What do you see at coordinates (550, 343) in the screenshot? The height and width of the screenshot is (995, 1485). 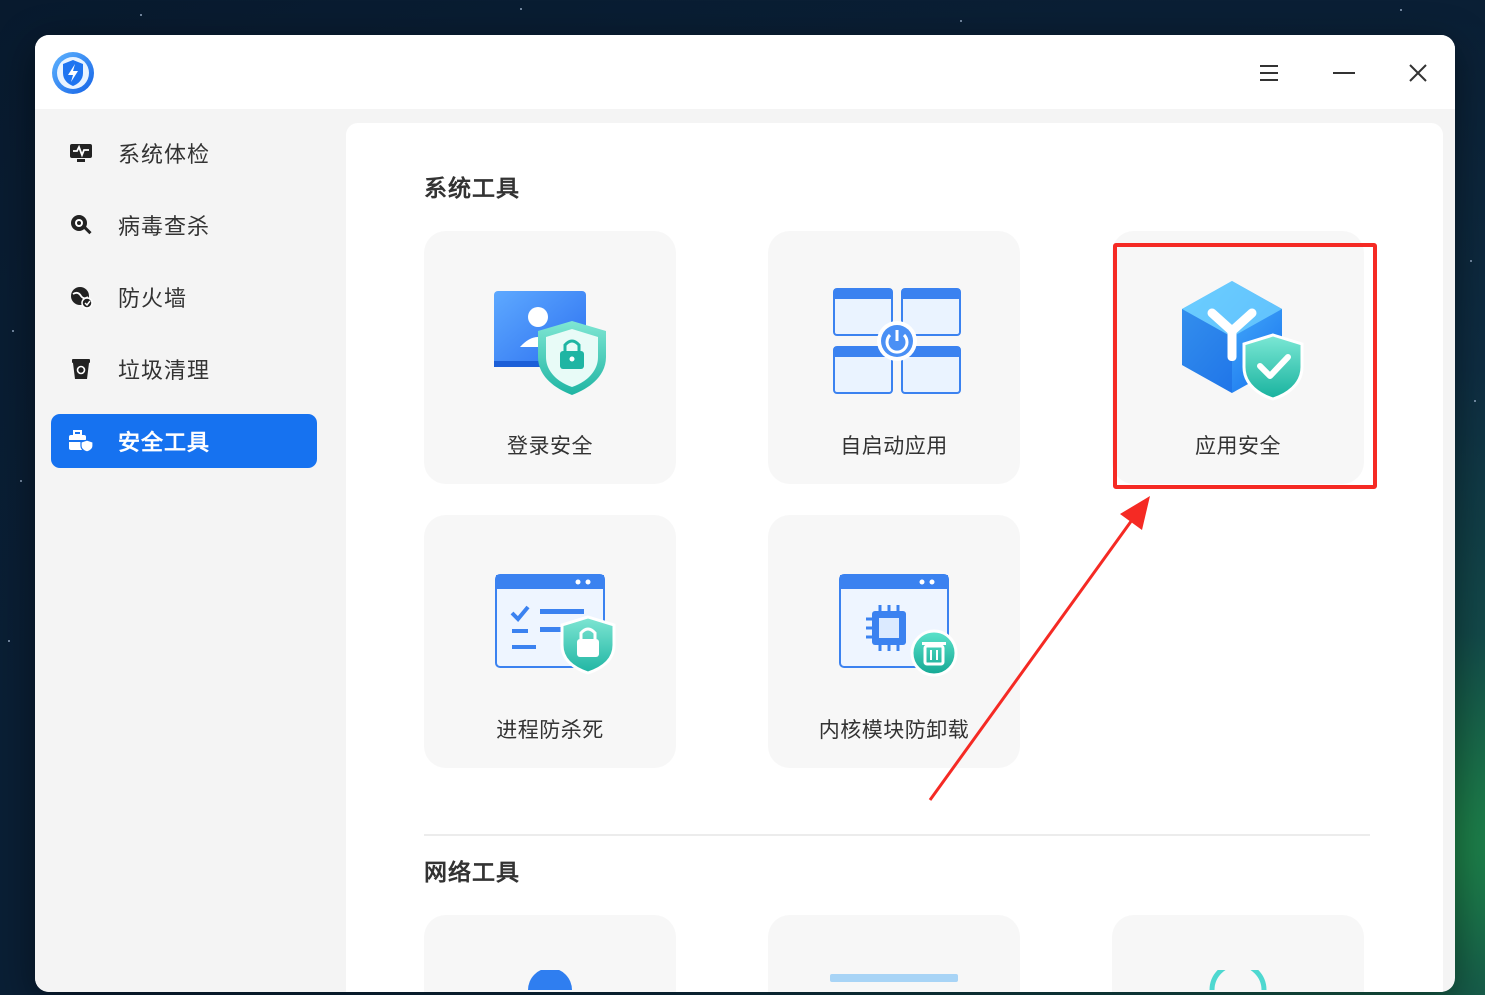 I see `login-security-icon` at bounding box center [550, 343].